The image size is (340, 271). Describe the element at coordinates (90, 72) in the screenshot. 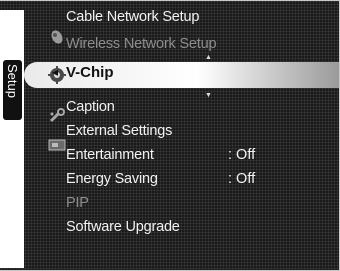

I see `menu-item-v-chip: V-Chip` at that location.